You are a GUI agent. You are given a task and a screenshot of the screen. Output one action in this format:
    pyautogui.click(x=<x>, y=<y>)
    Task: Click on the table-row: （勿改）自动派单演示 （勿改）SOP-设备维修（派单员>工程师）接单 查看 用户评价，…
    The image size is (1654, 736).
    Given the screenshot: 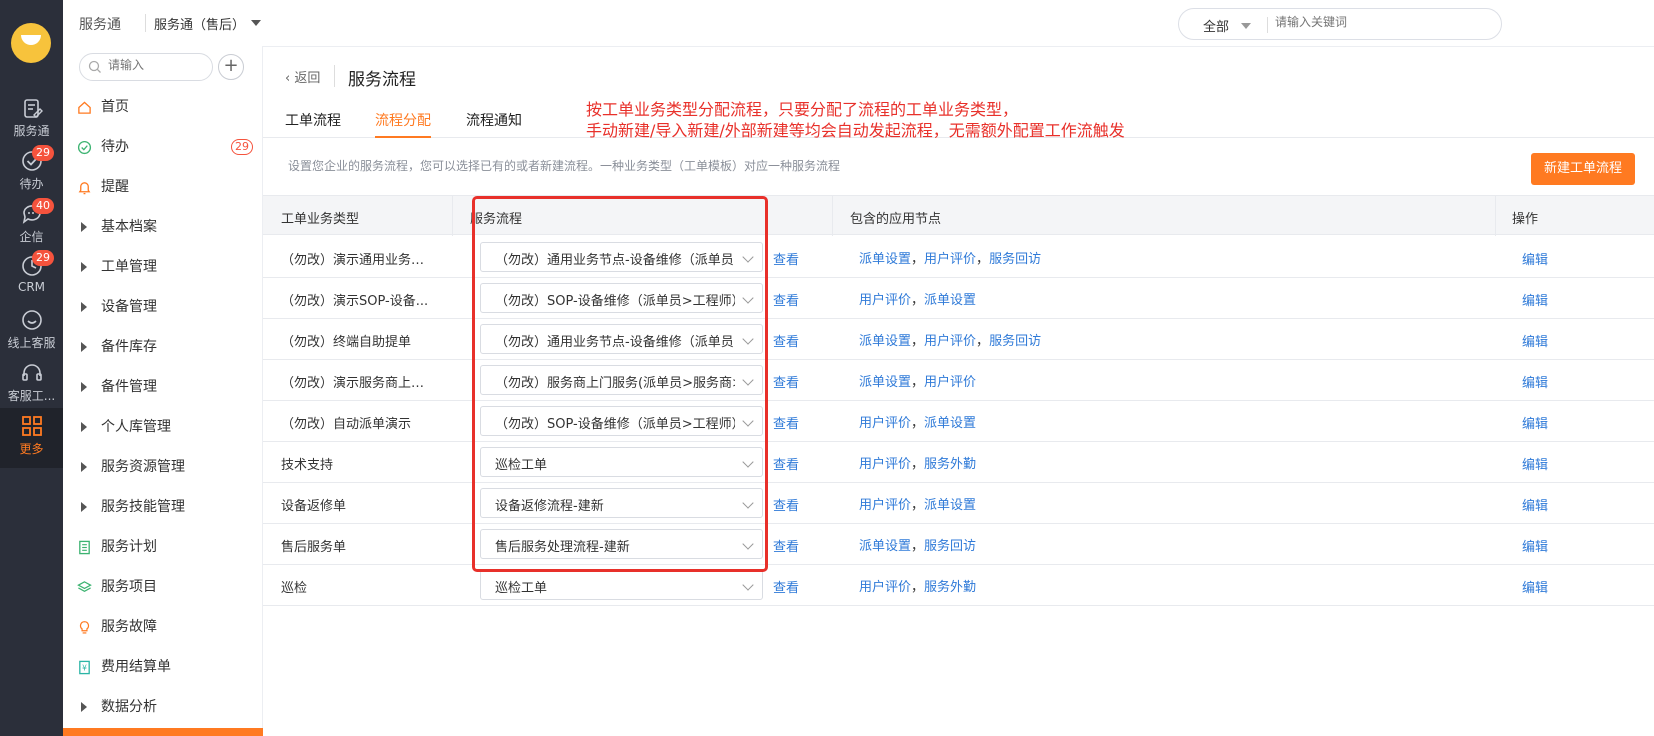 What is the action you would take?
    pyautogui.click(x=958, y=421)
    